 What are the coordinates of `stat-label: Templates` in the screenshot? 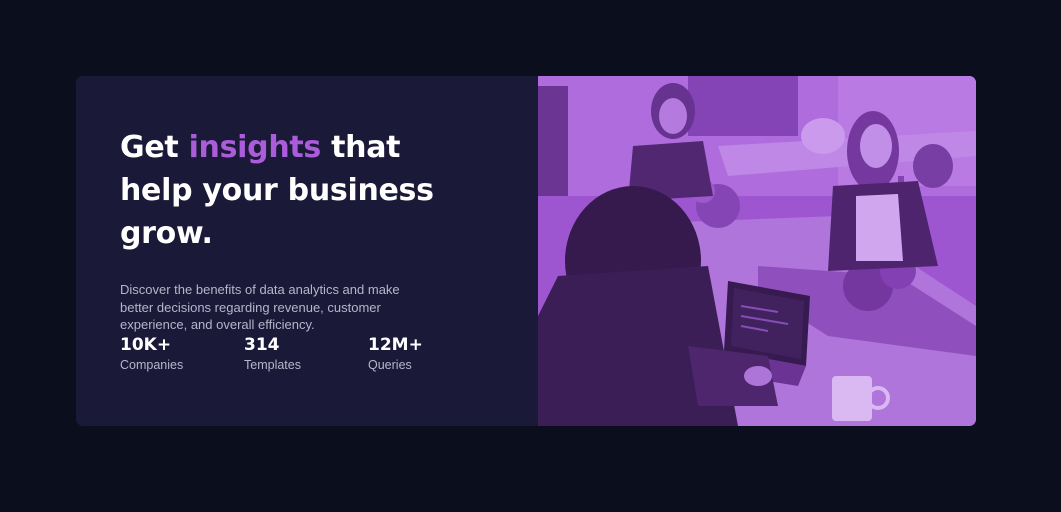 It's located at (272, 365).